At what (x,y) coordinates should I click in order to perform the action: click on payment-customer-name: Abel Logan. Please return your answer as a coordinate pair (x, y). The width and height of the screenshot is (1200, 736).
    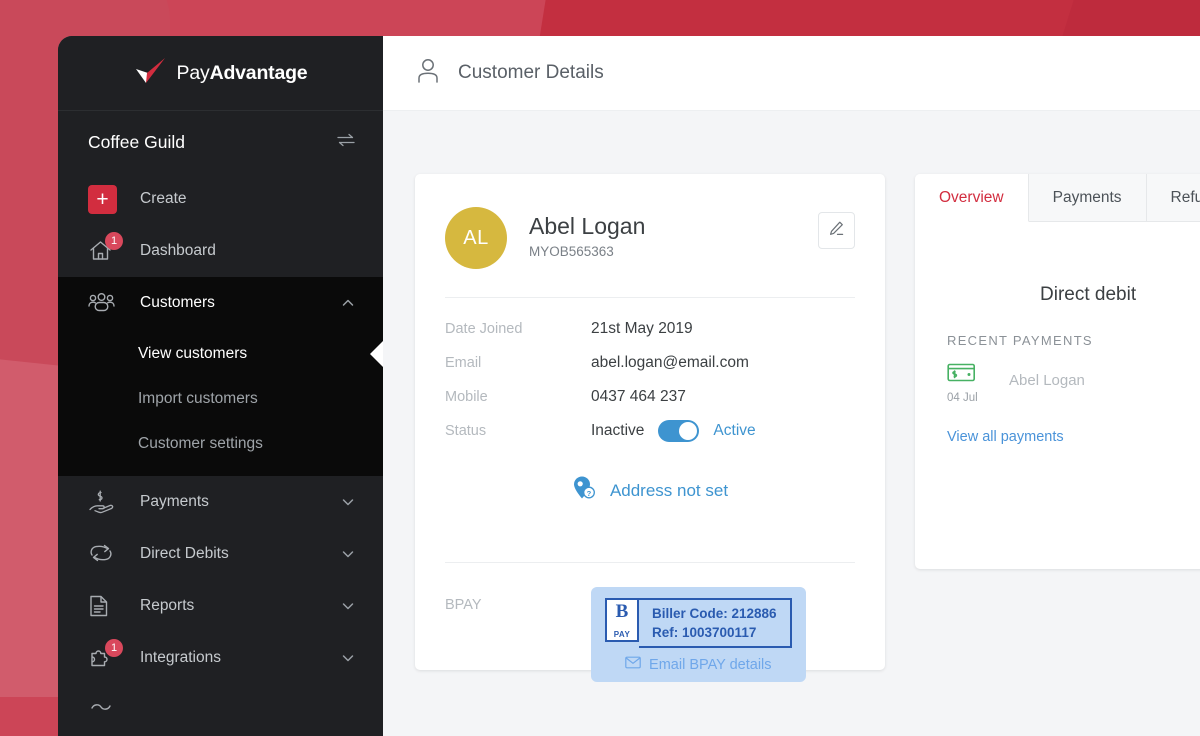
    Looking at the image, I should click on (1047, 375).